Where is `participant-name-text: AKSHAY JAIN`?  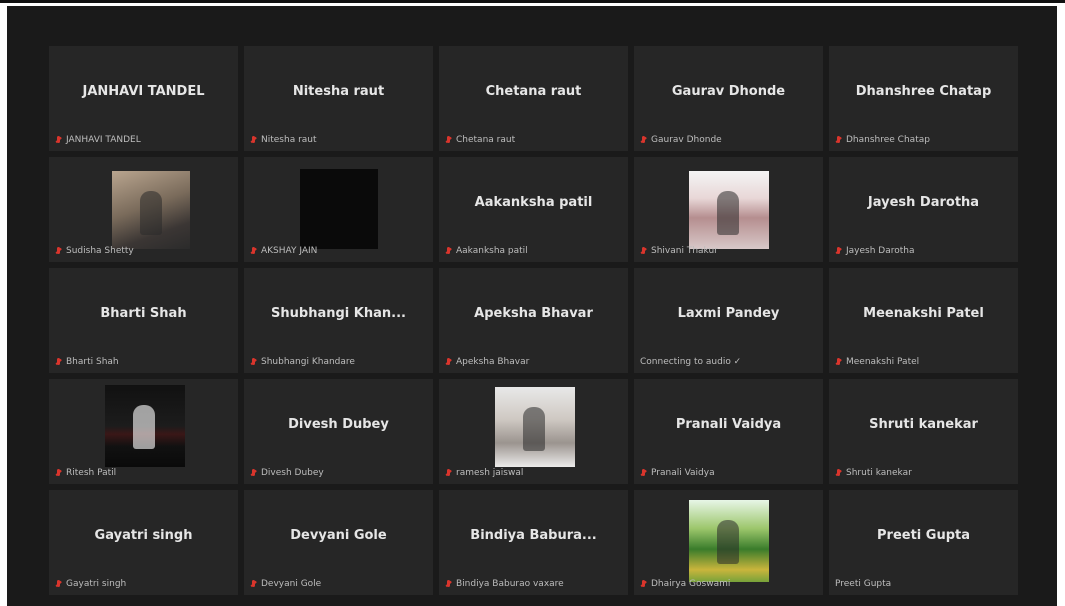
participant-name-text: AKSHAY JAIN is located at coordinates (289, 251).